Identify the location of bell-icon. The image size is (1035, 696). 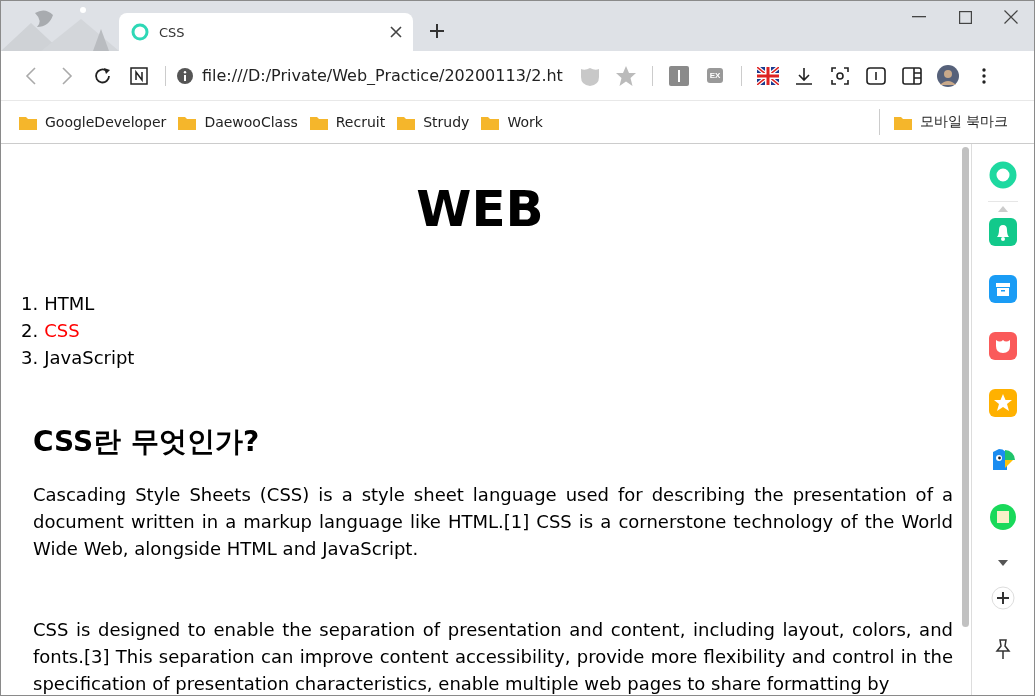
(1003, 232).